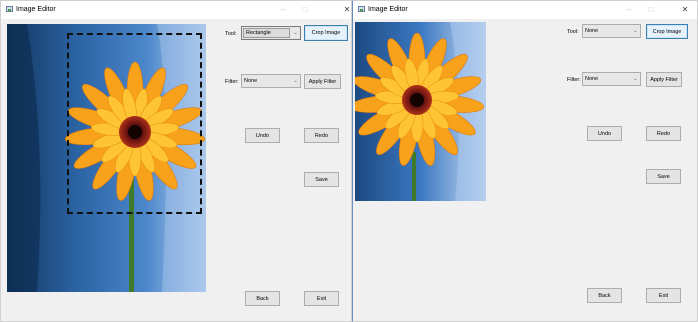  I want to click on cropped-image-canvas, so click(420, 111).